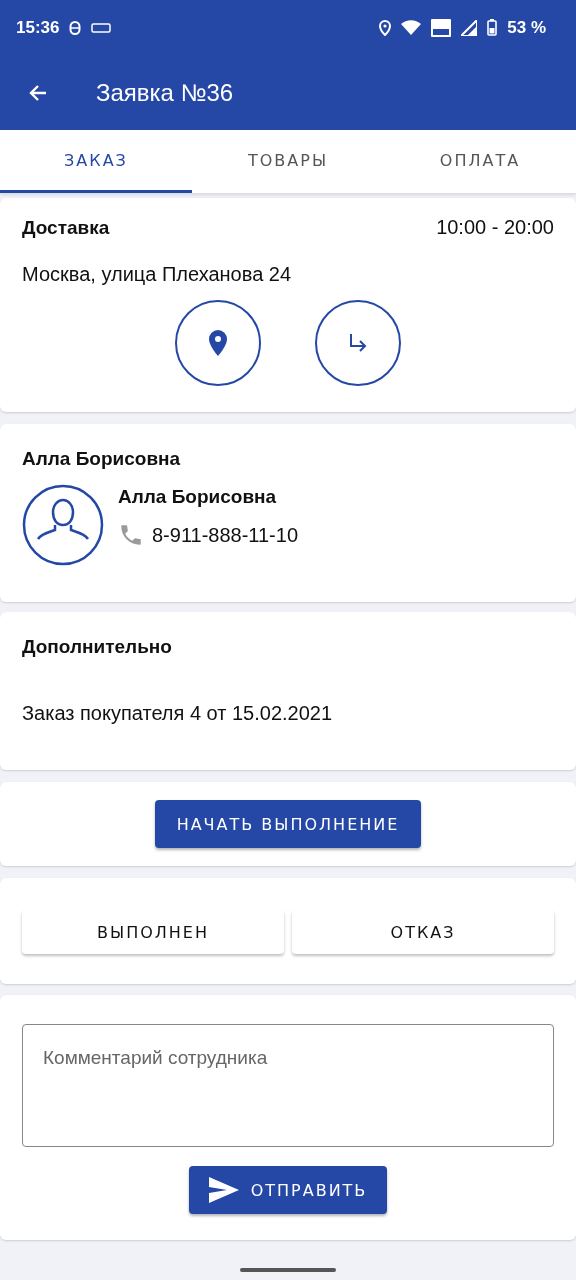  Describe the element at coordinates (480, 161) in the screenshot. I see `tab: ОПЛАТА` at that location.